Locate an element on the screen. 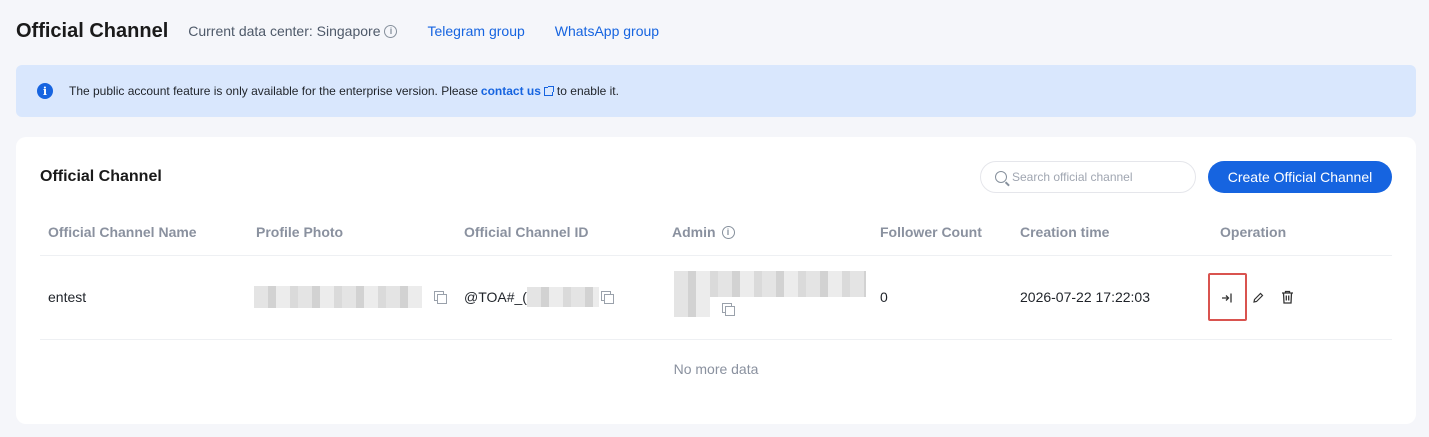 Image resolution: width=1429 pixels, height=437 pixels. telegram-group-link: Telegram group is located at coordinates (475, 31).